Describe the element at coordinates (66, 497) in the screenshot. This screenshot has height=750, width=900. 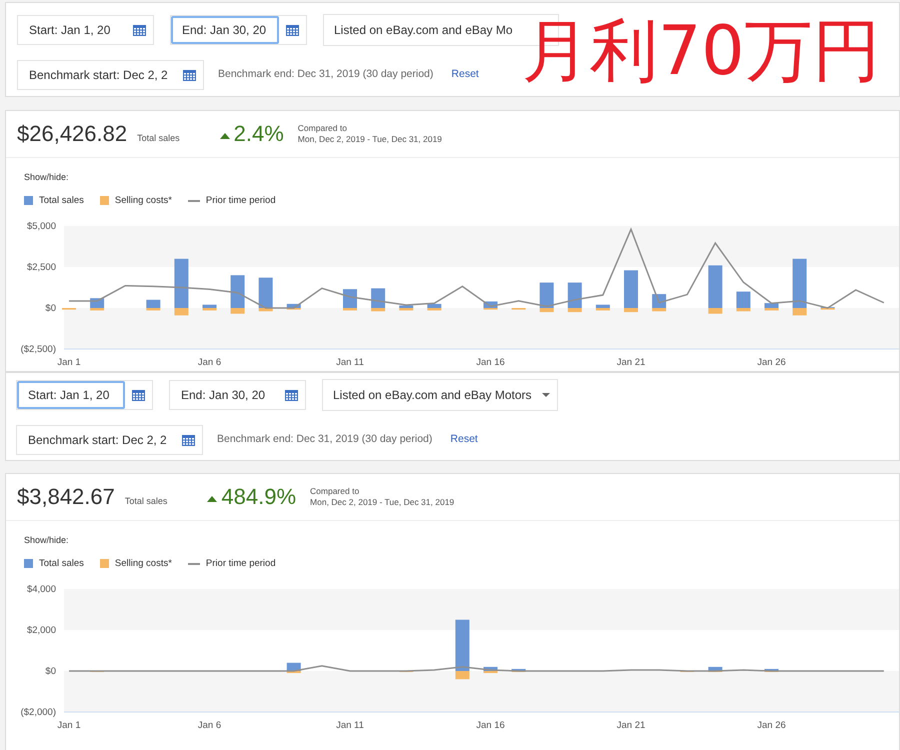
I see `total-sales-value: $3,842.67` at that location.